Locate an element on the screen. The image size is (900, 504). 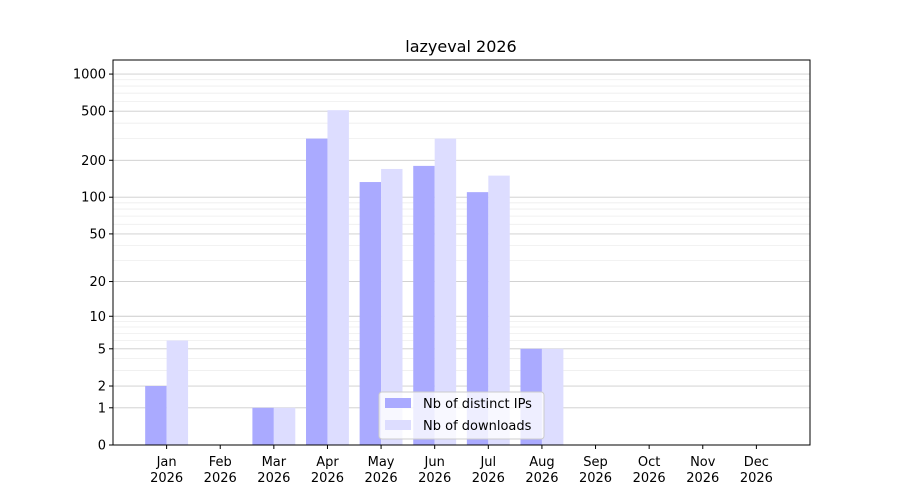
x-tick-label-month: Jun is located at coordinates (434, 462).